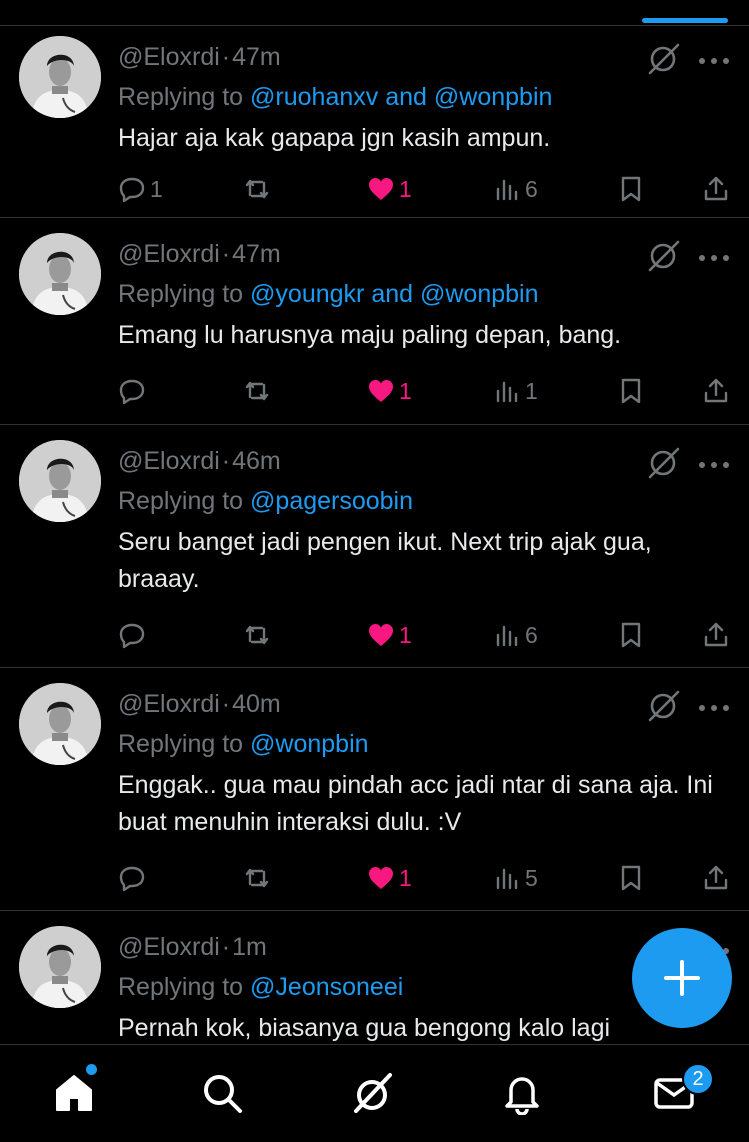 This screenshot has width=749, height=1142. I want to click on tweet-actions: 1 6, so click(374, 635).